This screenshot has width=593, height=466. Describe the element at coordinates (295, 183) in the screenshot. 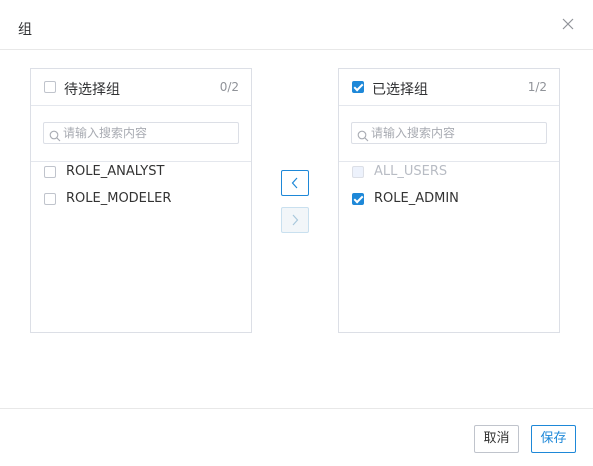

I see `move-to-left-button` at that location.